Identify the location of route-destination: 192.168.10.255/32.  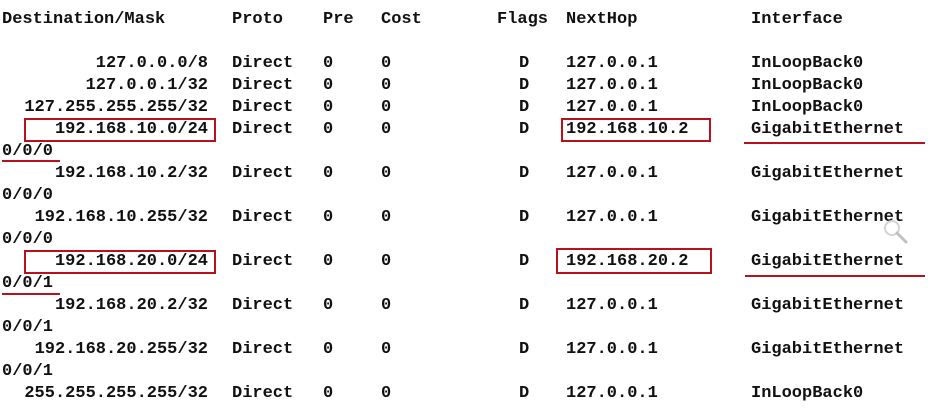
(121, 217).